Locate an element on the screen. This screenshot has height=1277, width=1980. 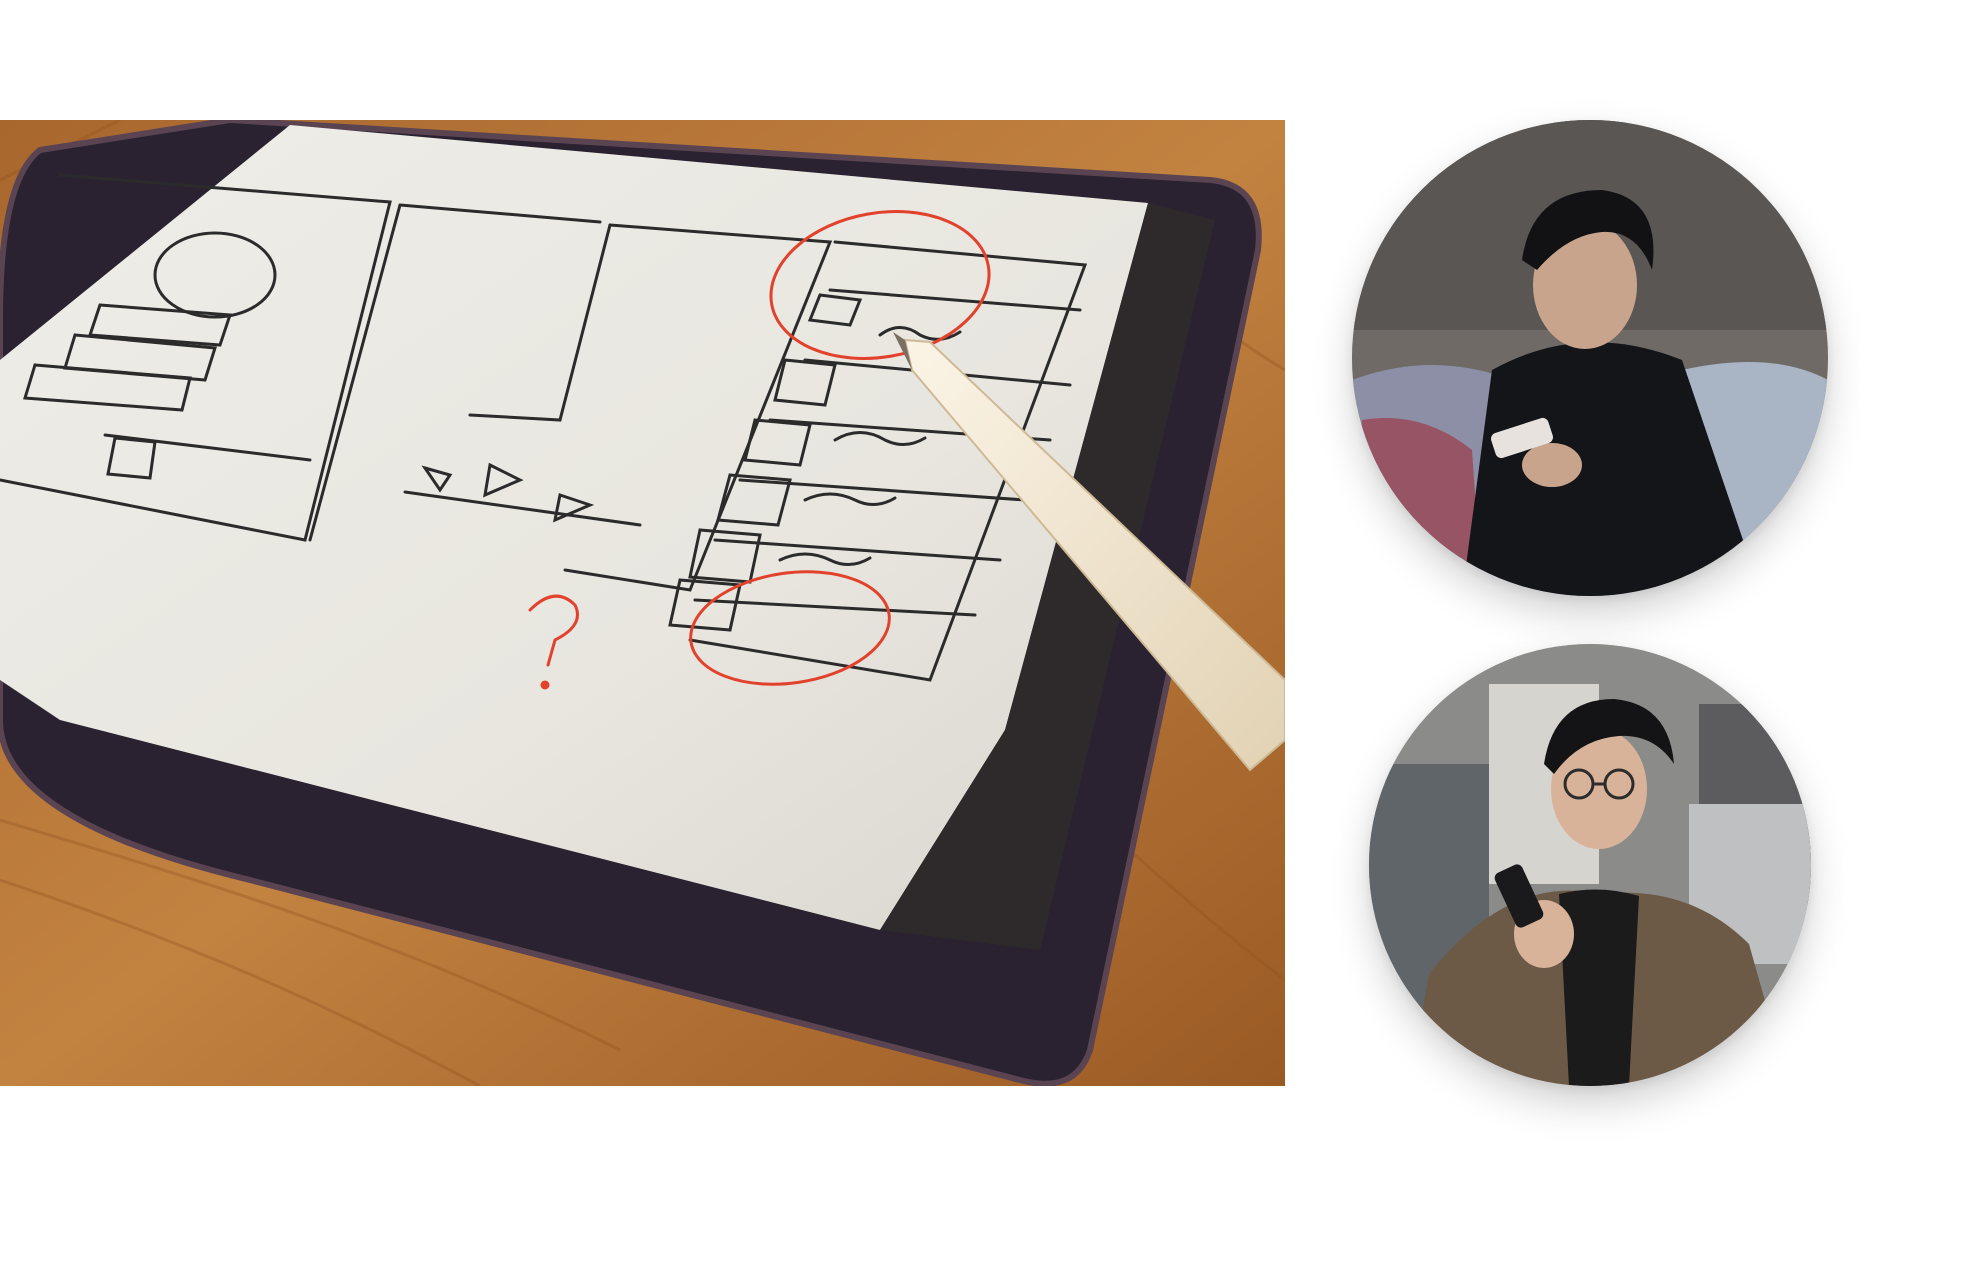
portrait-person-with-phone is located at coordinates (1590, 358).